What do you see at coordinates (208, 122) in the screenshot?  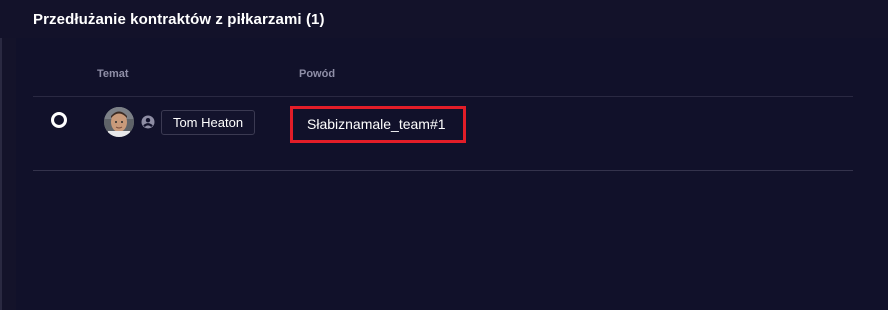 I see `player-name-chip: Tom Heaton` at bounding box center [208, 122].